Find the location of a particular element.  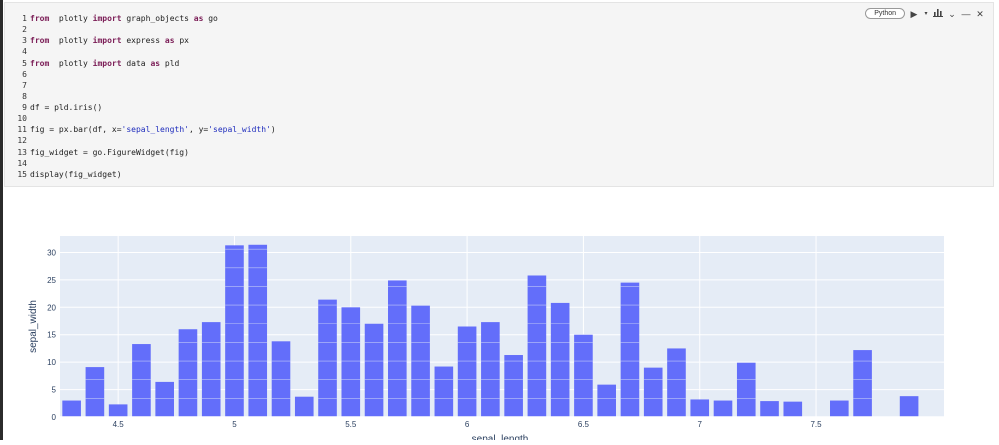

line-number: 15 is located at coordinates (22, 174).